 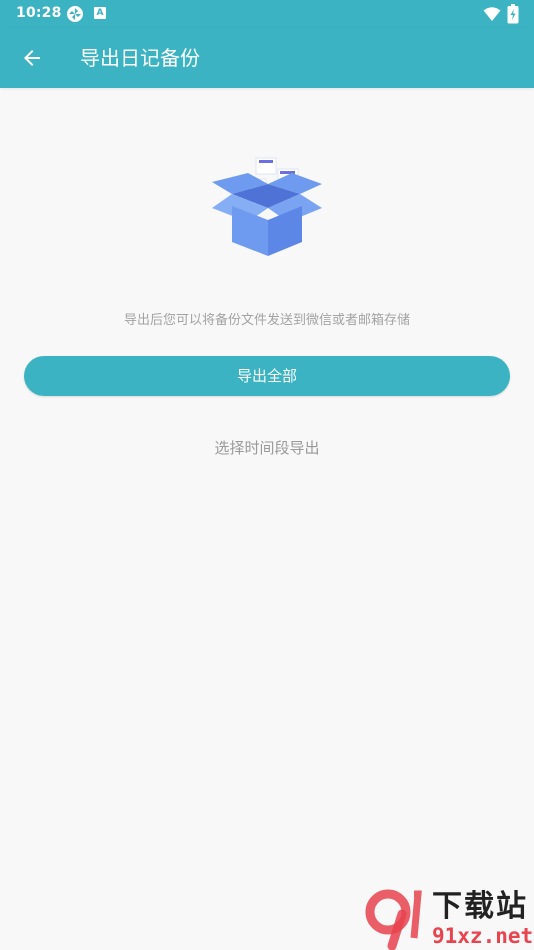 I want to click on select-range-export-link: 选择时间段导出, so click(x=266, y=448).